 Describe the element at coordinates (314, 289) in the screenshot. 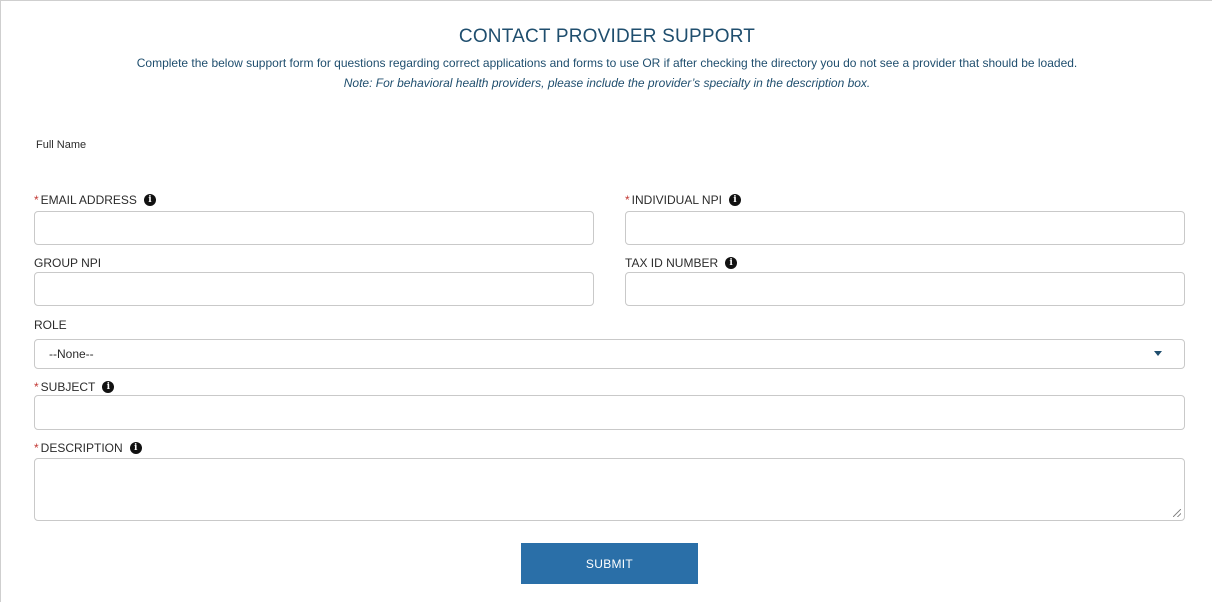

I see `group-npi-field` at that location.